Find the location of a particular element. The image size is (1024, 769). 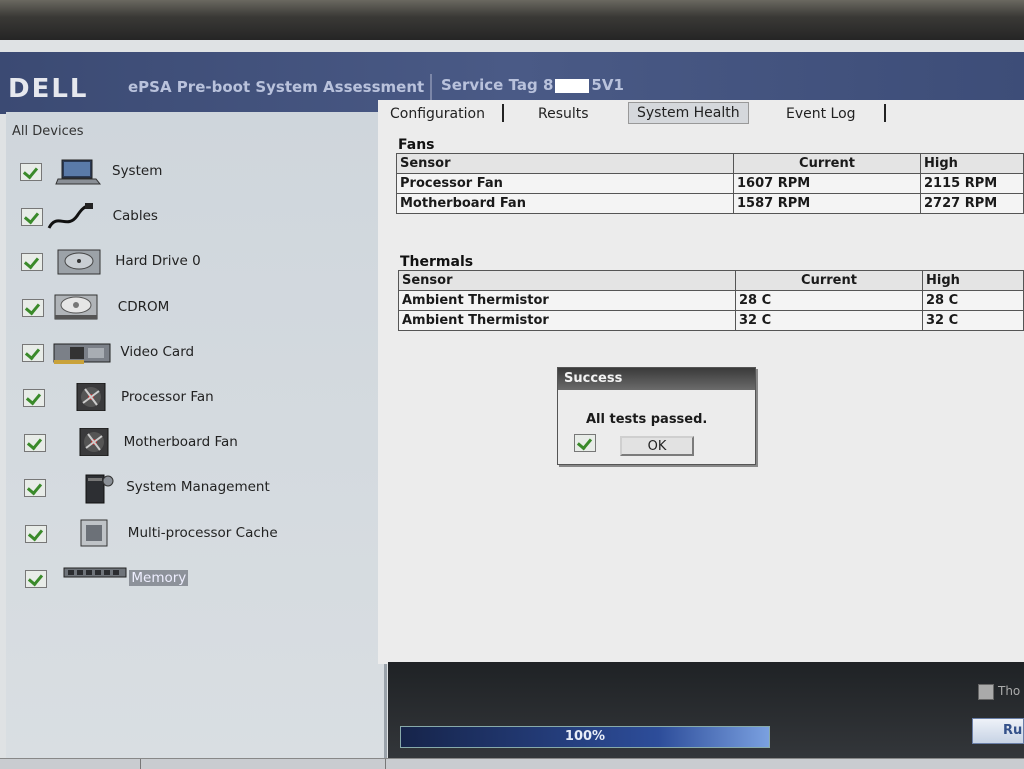

device-label: Multi-processor Cache is located at coordinates (202, 532).